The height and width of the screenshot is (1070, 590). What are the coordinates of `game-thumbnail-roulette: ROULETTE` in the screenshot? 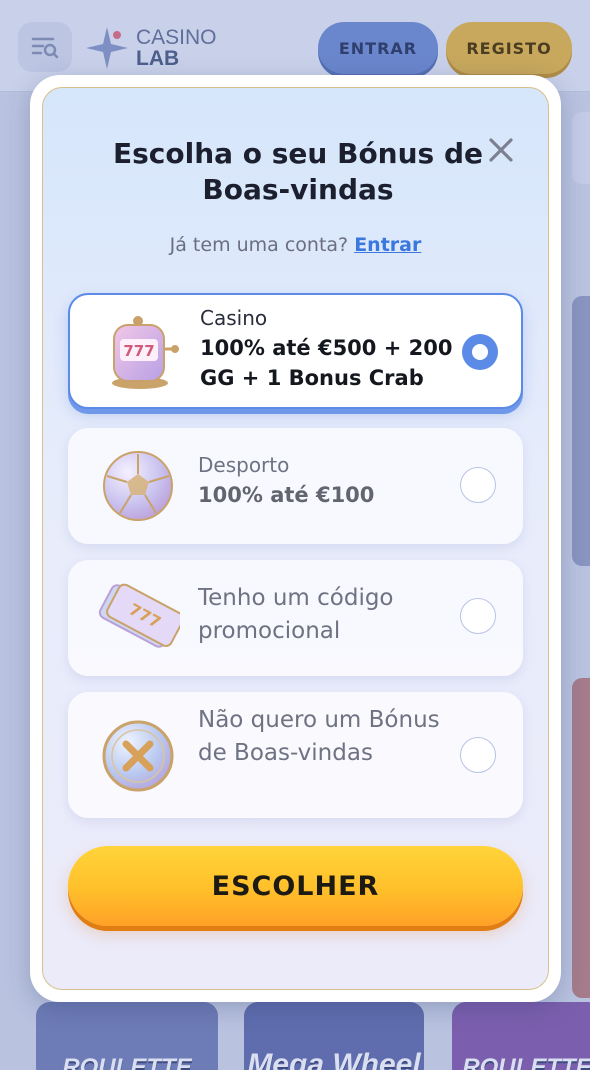 It's located at (127, 1036).